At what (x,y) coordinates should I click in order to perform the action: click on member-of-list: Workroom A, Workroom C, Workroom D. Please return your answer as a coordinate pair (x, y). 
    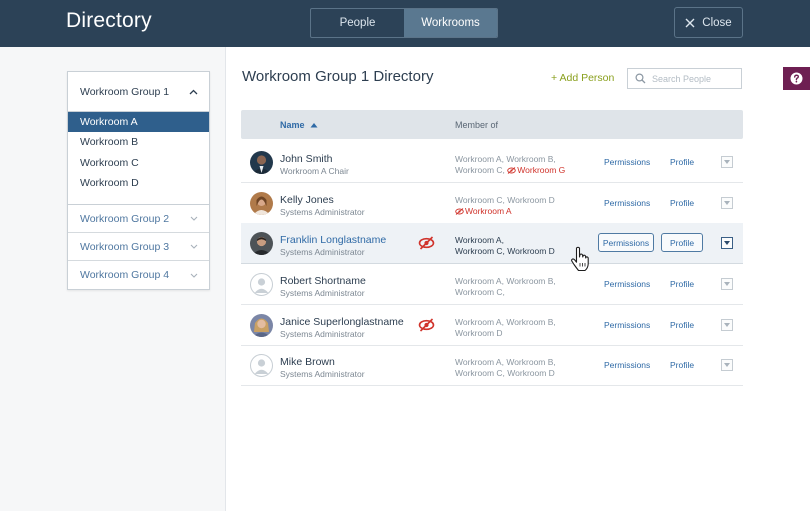
    Looking at the image, I should click on (517, 246).